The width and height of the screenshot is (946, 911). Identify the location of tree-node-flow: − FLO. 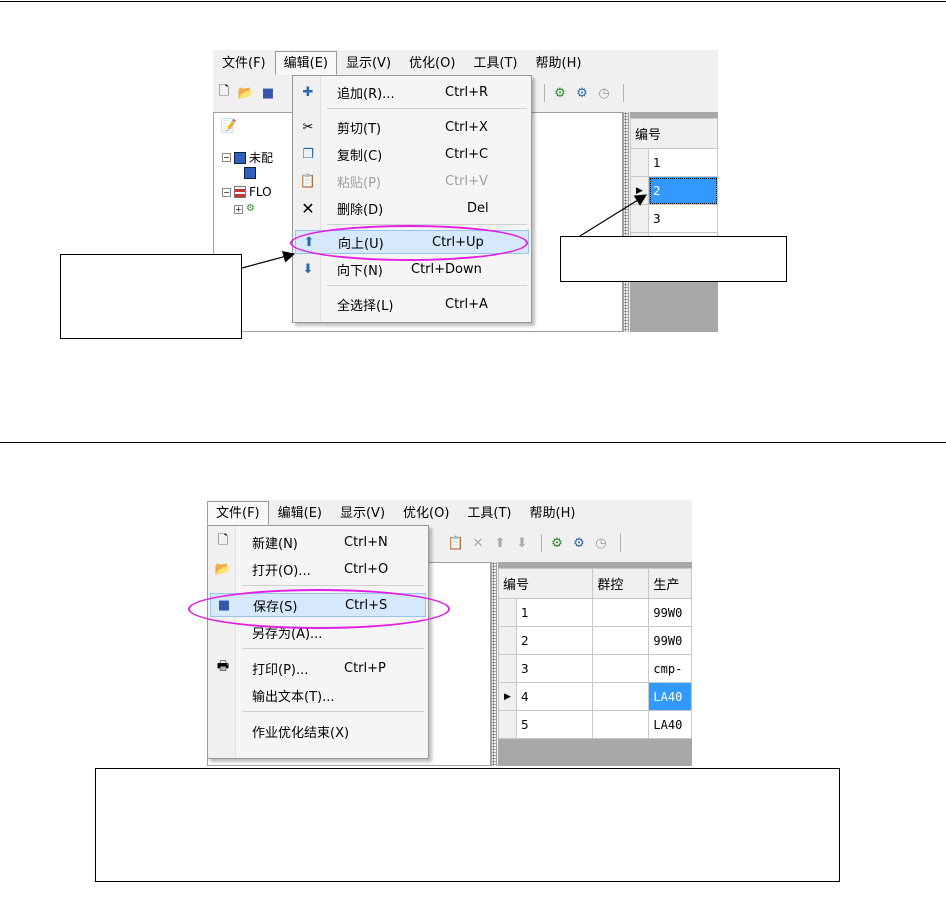
(247, 192).